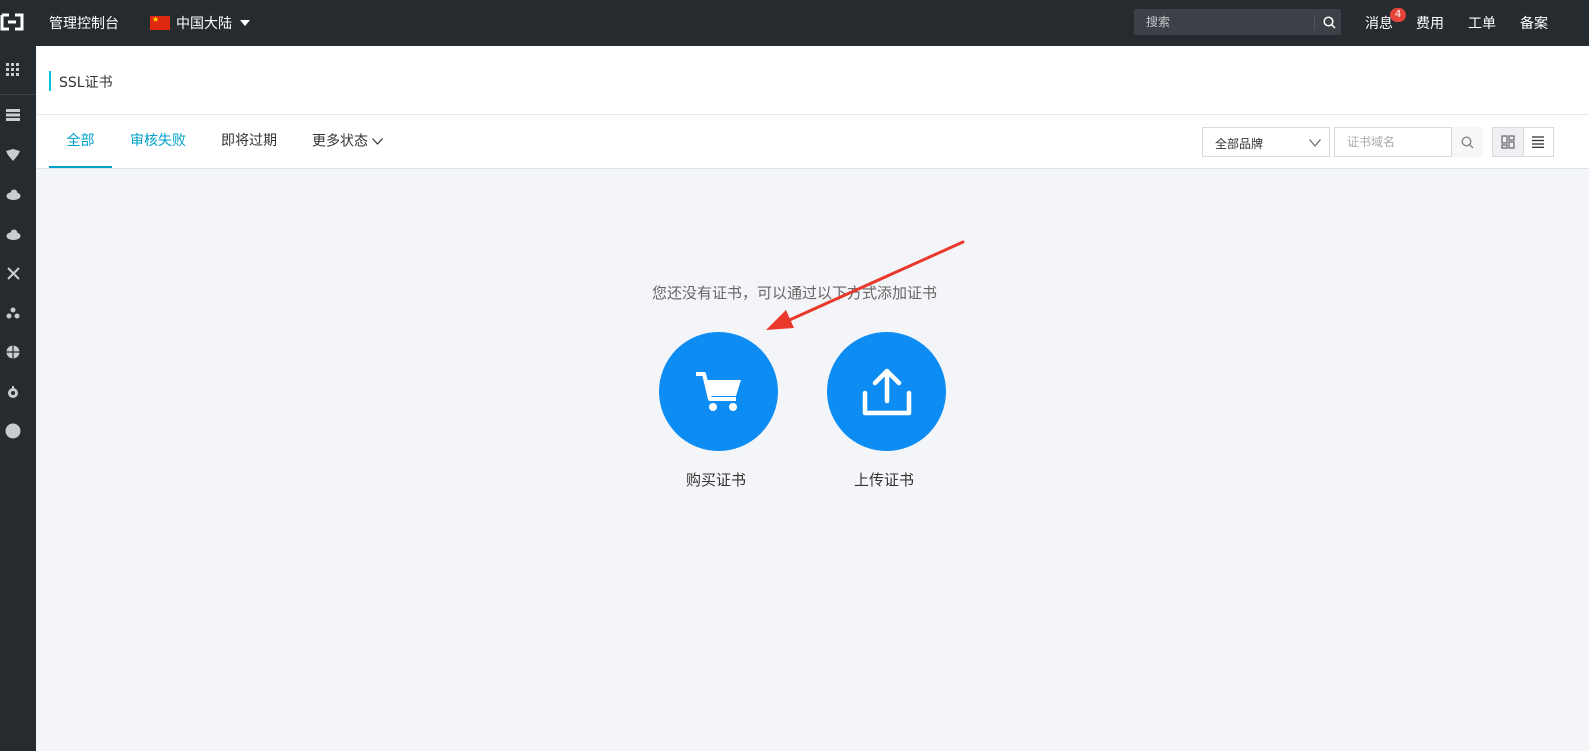 The width and height of the screenshot is (1589, 751). What do you see at coordinates (1534, 23) in the screenshot?
I see `icp-filing-link: 备案` at bounding box center [1534, 23].